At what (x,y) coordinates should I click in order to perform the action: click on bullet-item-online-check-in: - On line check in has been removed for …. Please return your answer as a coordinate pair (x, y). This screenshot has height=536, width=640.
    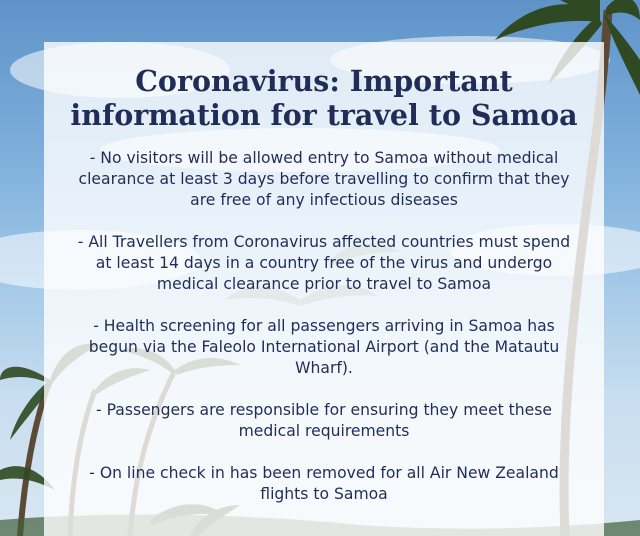
    Looking at the image, I should click on (324, 483).